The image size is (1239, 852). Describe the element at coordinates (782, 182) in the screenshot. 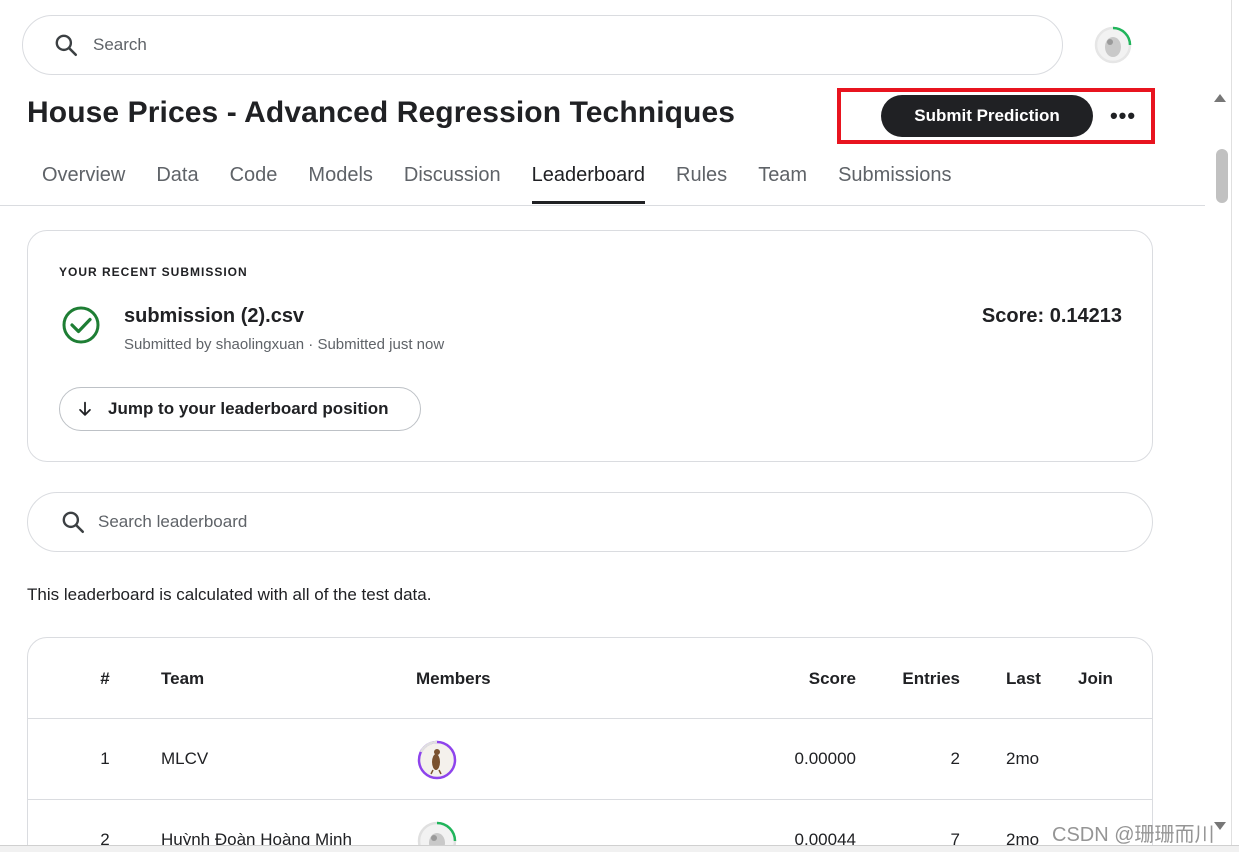

I see `tab-team: Team` at that location.